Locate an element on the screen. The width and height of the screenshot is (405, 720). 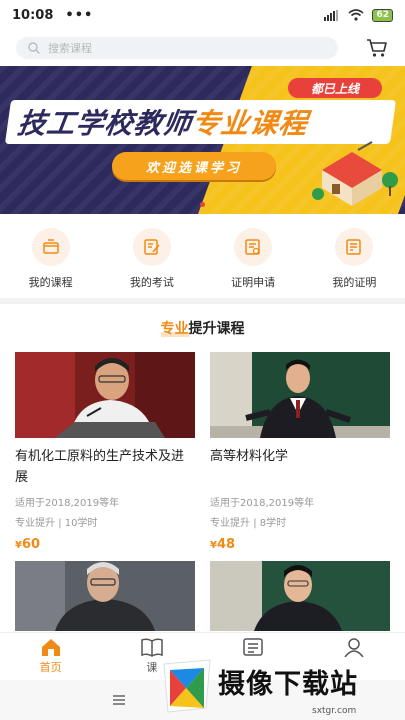
certificate-icon is located at coordinates (354, 247).